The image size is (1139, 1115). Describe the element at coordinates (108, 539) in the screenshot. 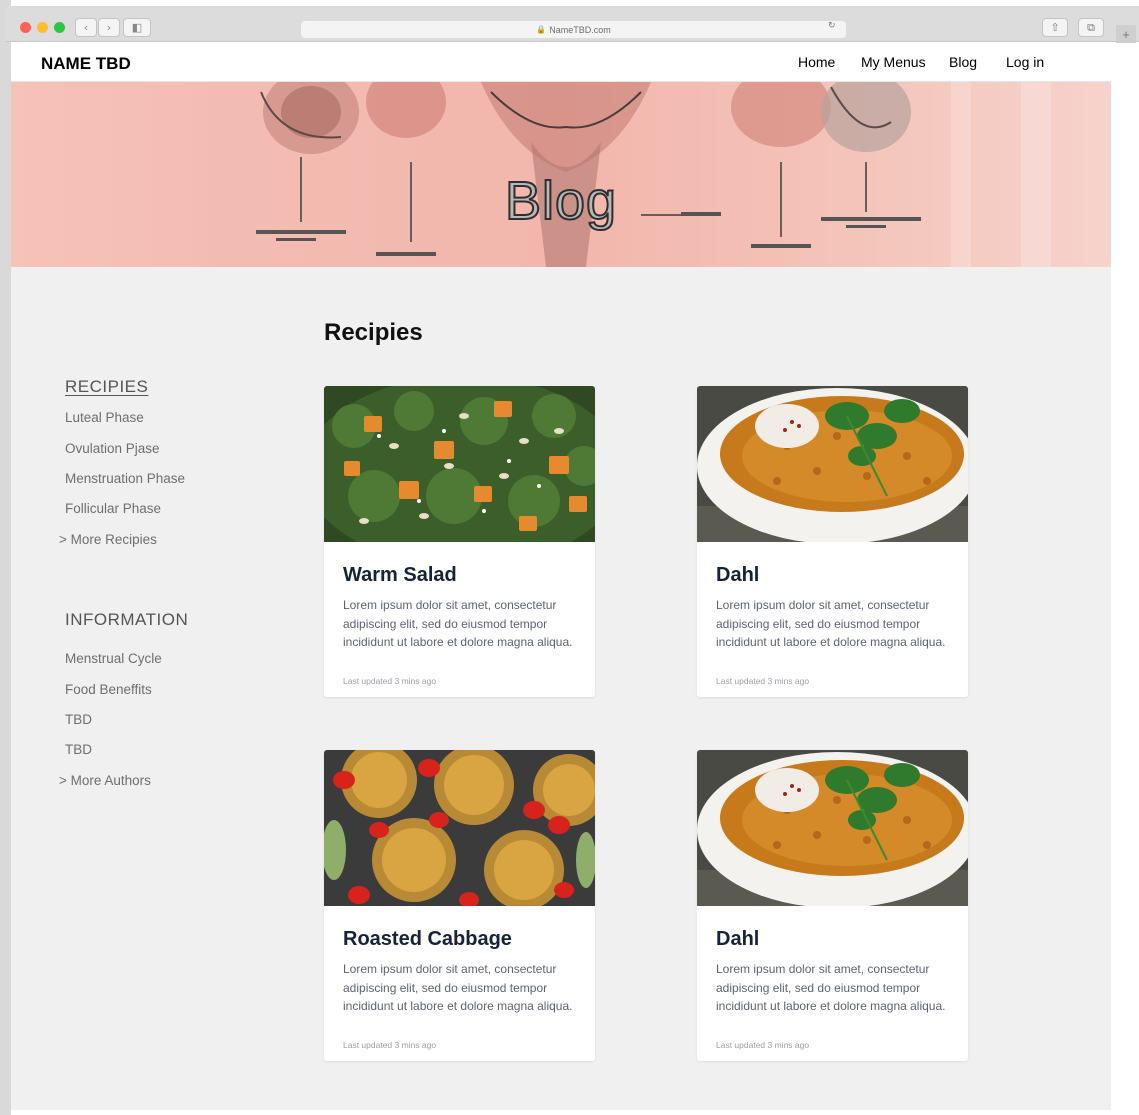

I see `sidebar-more-recipes-link: > More Recipies` at that location.